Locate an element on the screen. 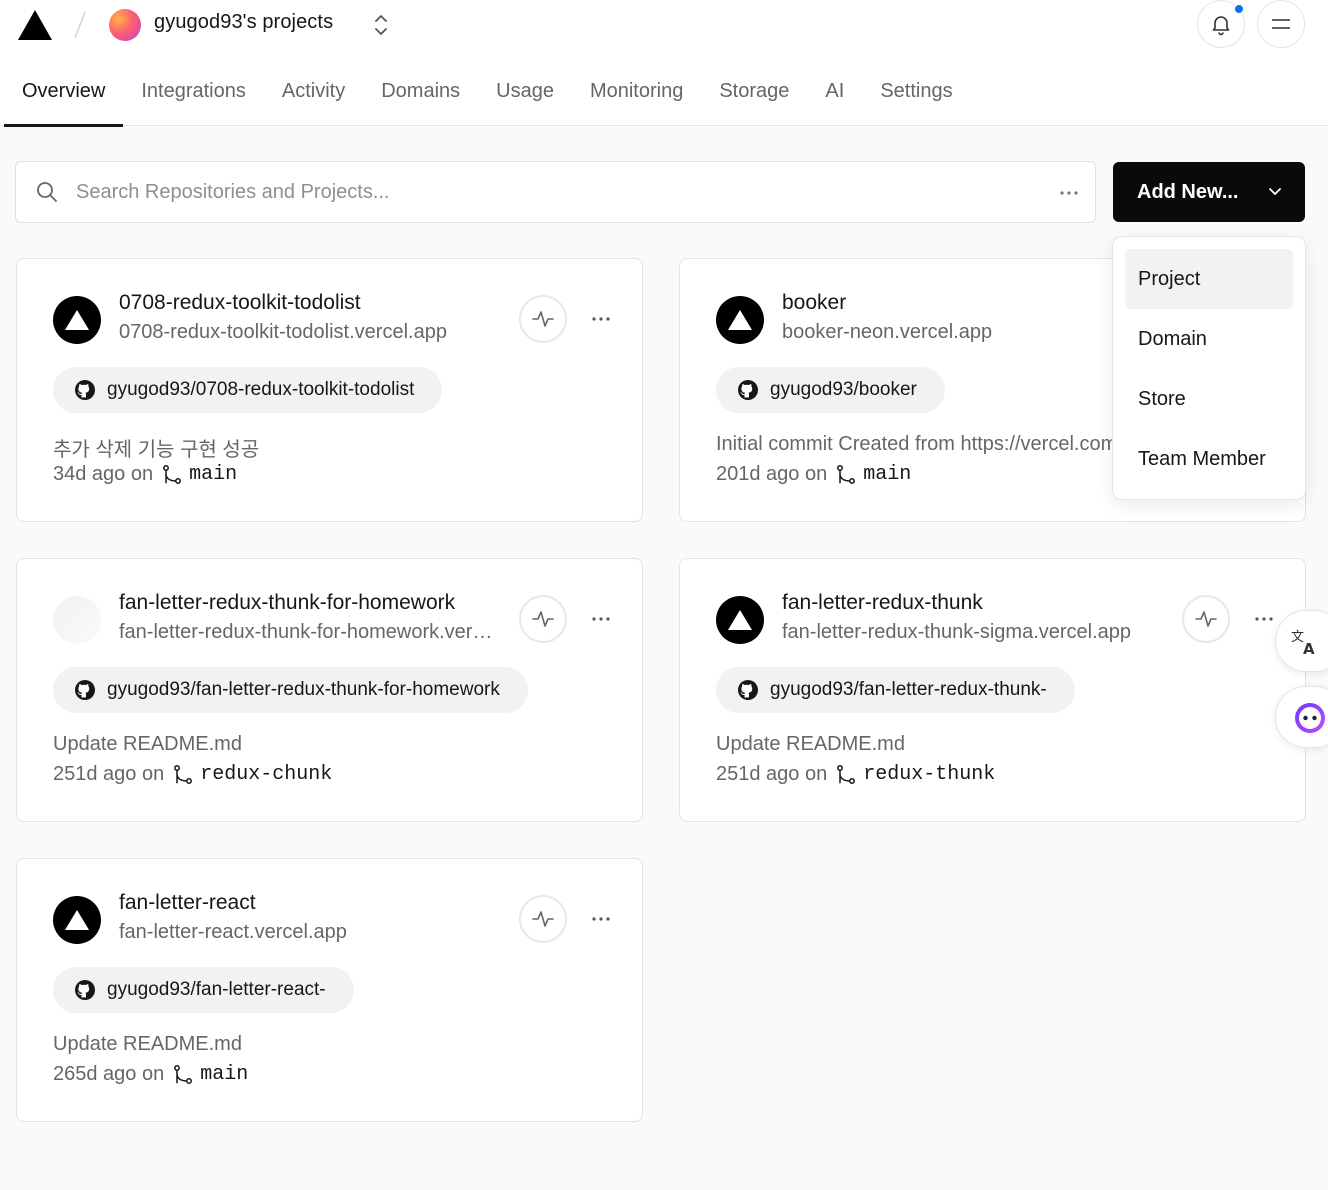 The height and width of the screenshot is (1190, 1328). hamburger-icon is located at coordinates (1281, 24).